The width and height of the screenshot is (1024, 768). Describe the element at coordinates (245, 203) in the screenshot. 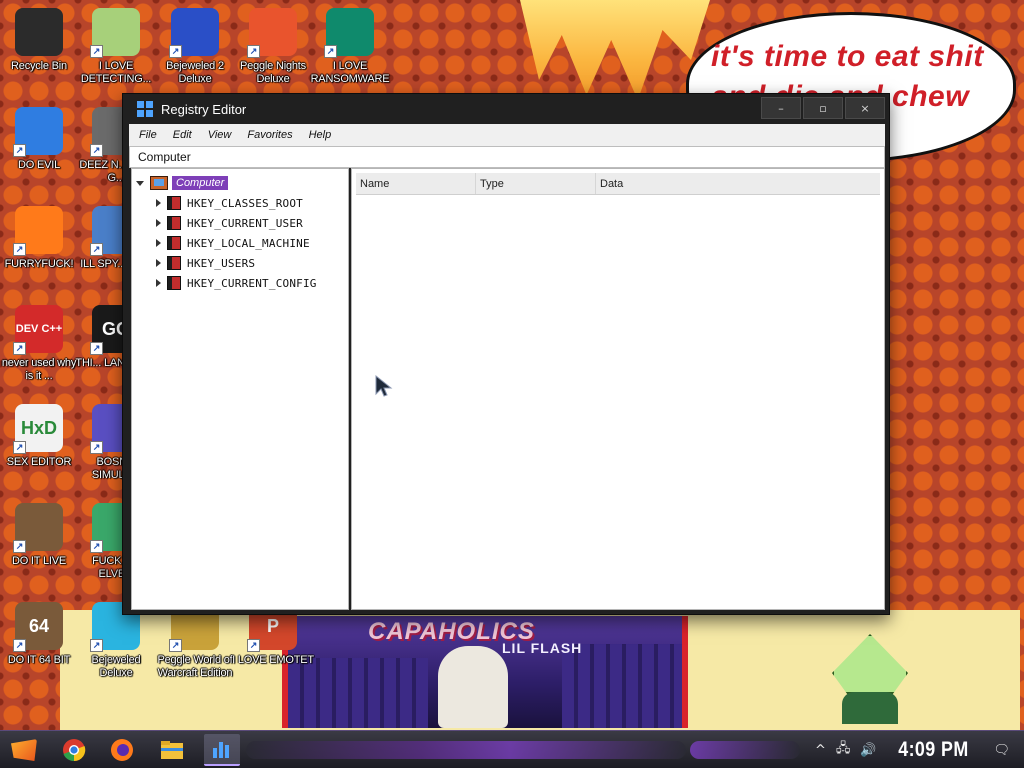

I see `tree-node-label: HKEY_CLASSES_ROOT` at that location.